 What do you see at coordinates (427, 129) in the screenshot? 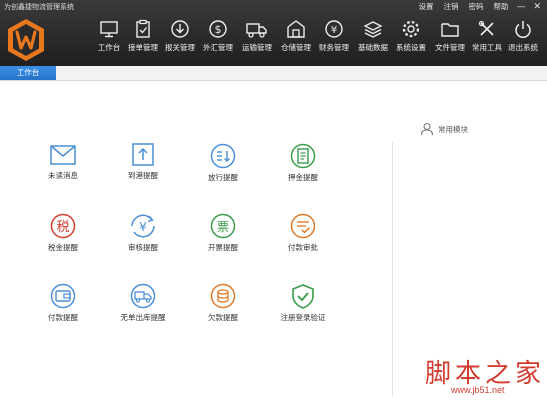
I see `user-icon` at bounding box center [427, 129].